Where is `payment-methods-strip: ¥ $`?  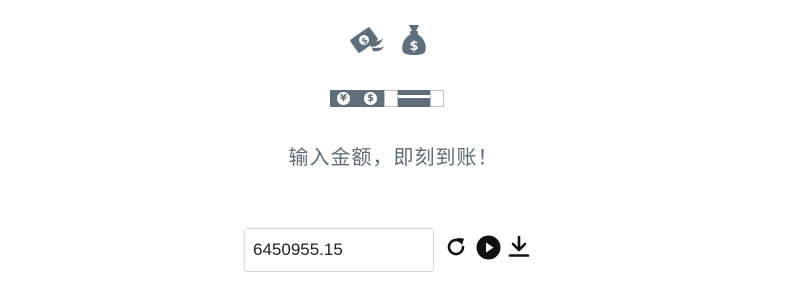 payment-methods-strip: ¥ $ is located at coordinates (387, 98).